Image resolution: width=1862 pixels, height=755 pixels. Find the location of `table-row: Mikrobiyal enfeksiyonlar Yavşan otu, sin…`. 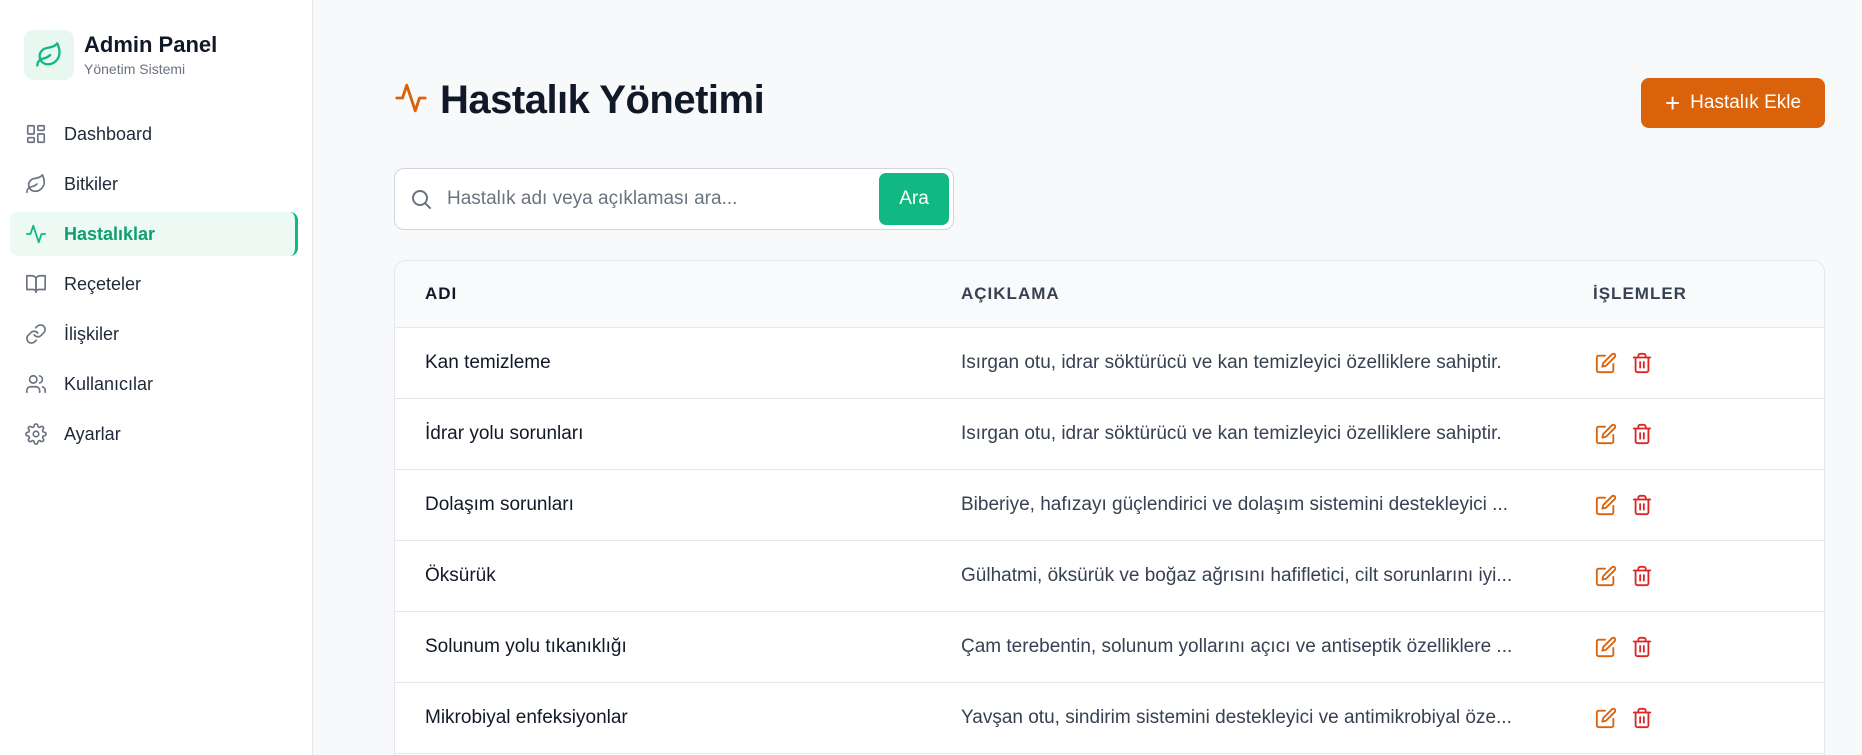

table-row: Mikrobiyal enfeksiyonlar Yavşan otu, sin… is located at coordinates (1109, 718).